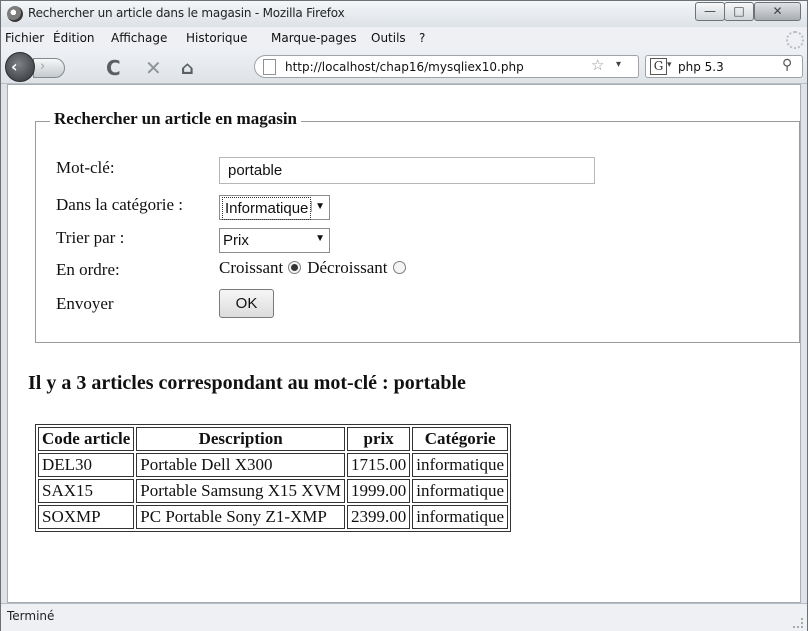 The image size is (808, 631). I want to click on close-icon: ✕, so click(777, 11).